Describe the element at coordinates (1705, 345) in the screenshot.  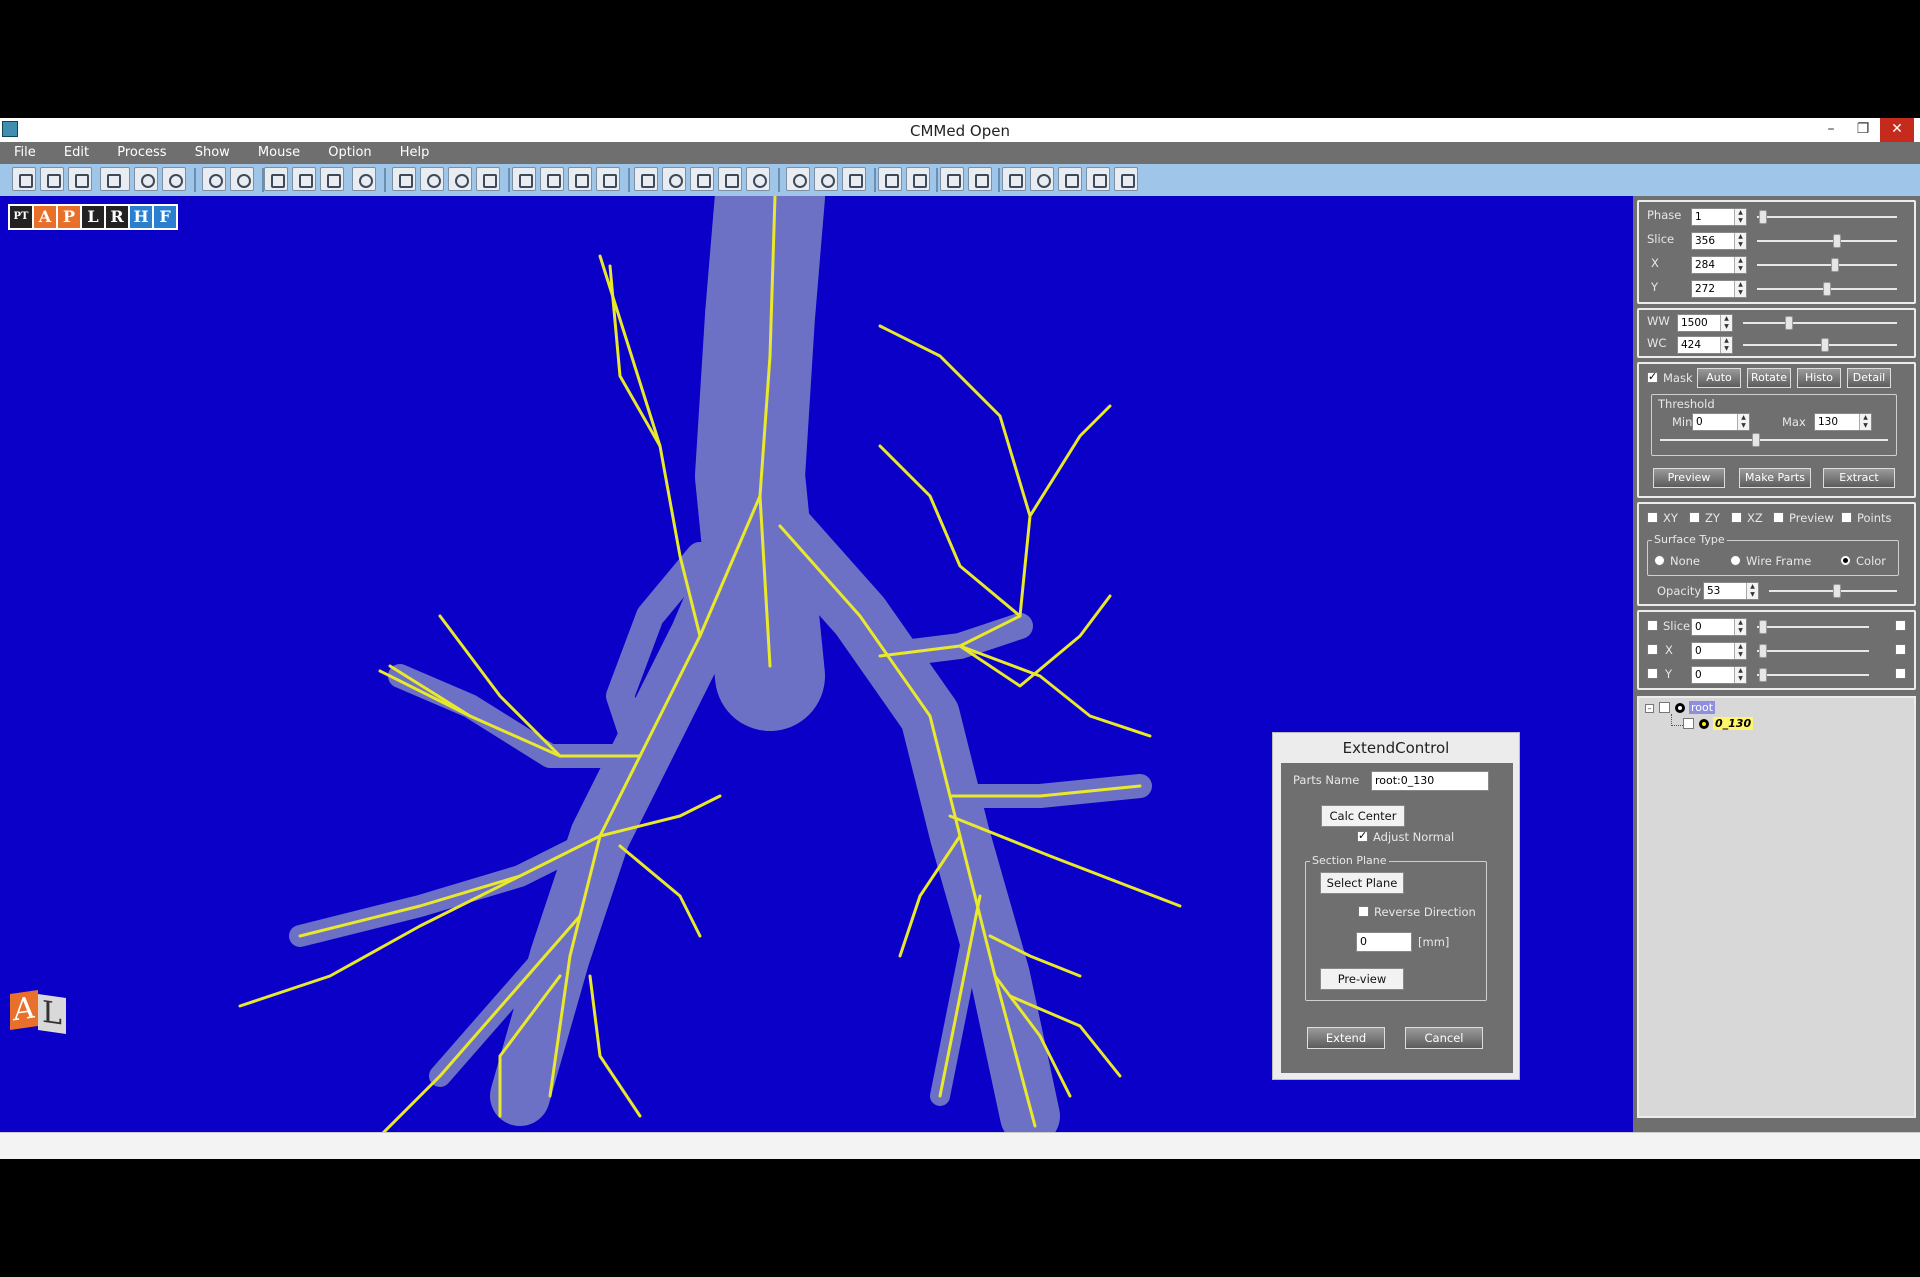
I see `wc-spinbox: 424 ▲ ▼` at that location.